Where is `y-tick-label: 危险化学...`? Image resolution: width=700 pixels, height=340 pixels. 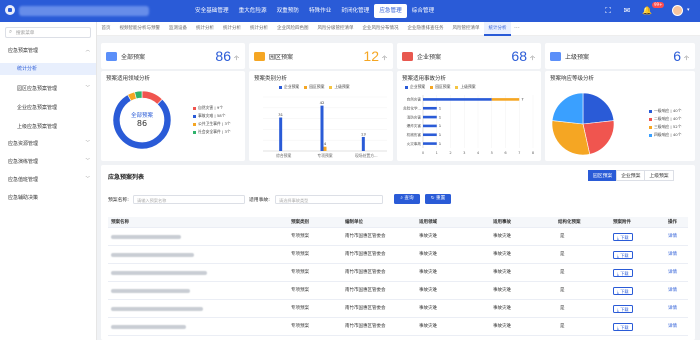
y-tick-label: 危险化学... is located at coordinates (412, 108).